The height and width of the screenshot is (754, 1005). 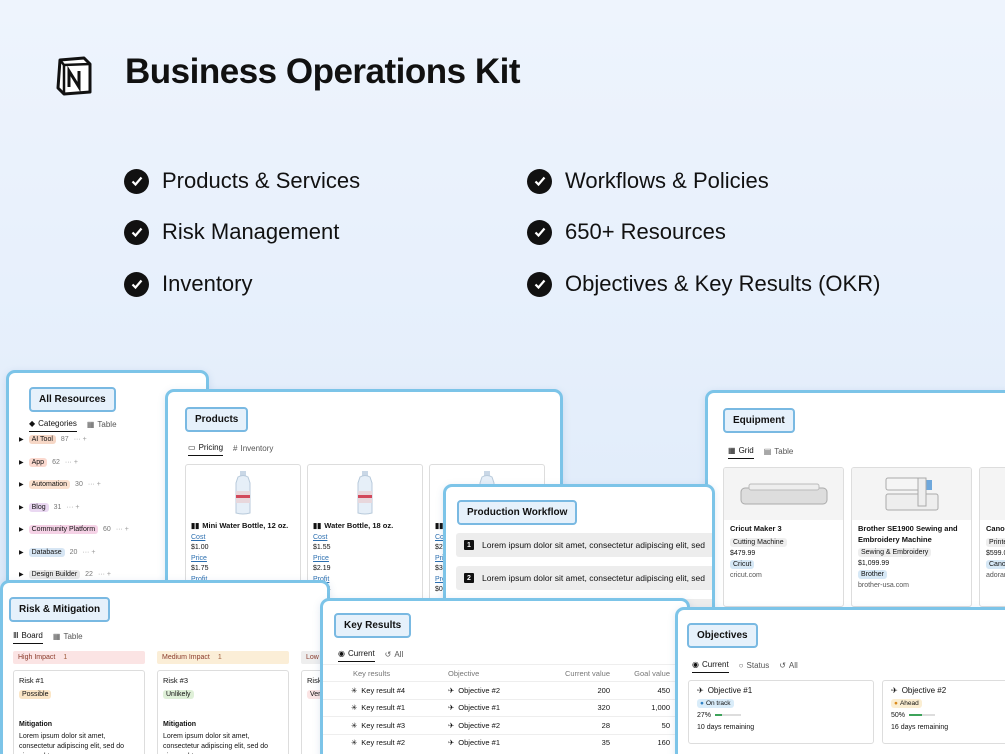 What do you see at coordinates (924, 690) in the screenshot?
I see `objective-name: Objective #2` at bounding box center [924, 690].